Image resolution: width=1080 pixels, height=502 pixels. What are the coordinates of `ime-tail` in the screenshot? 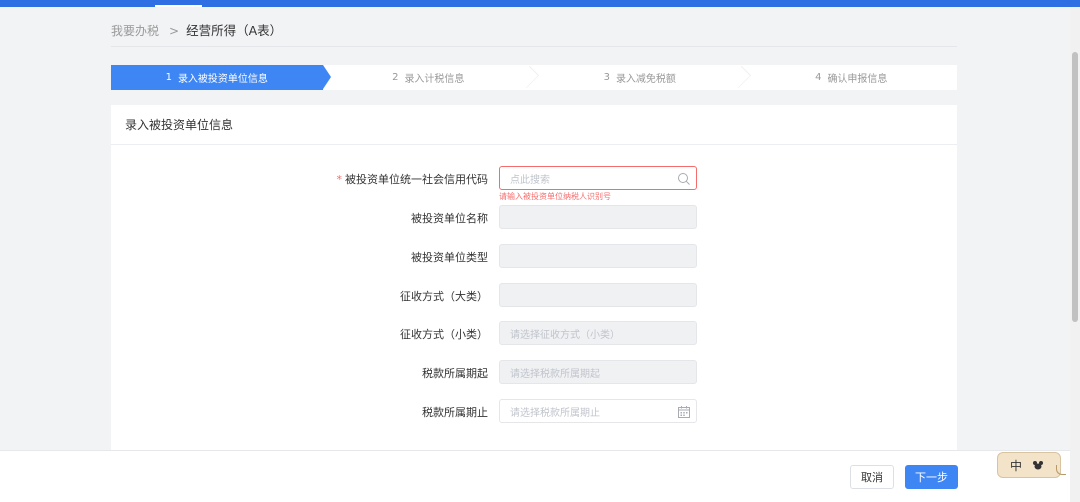 It's located at (1061, 470).